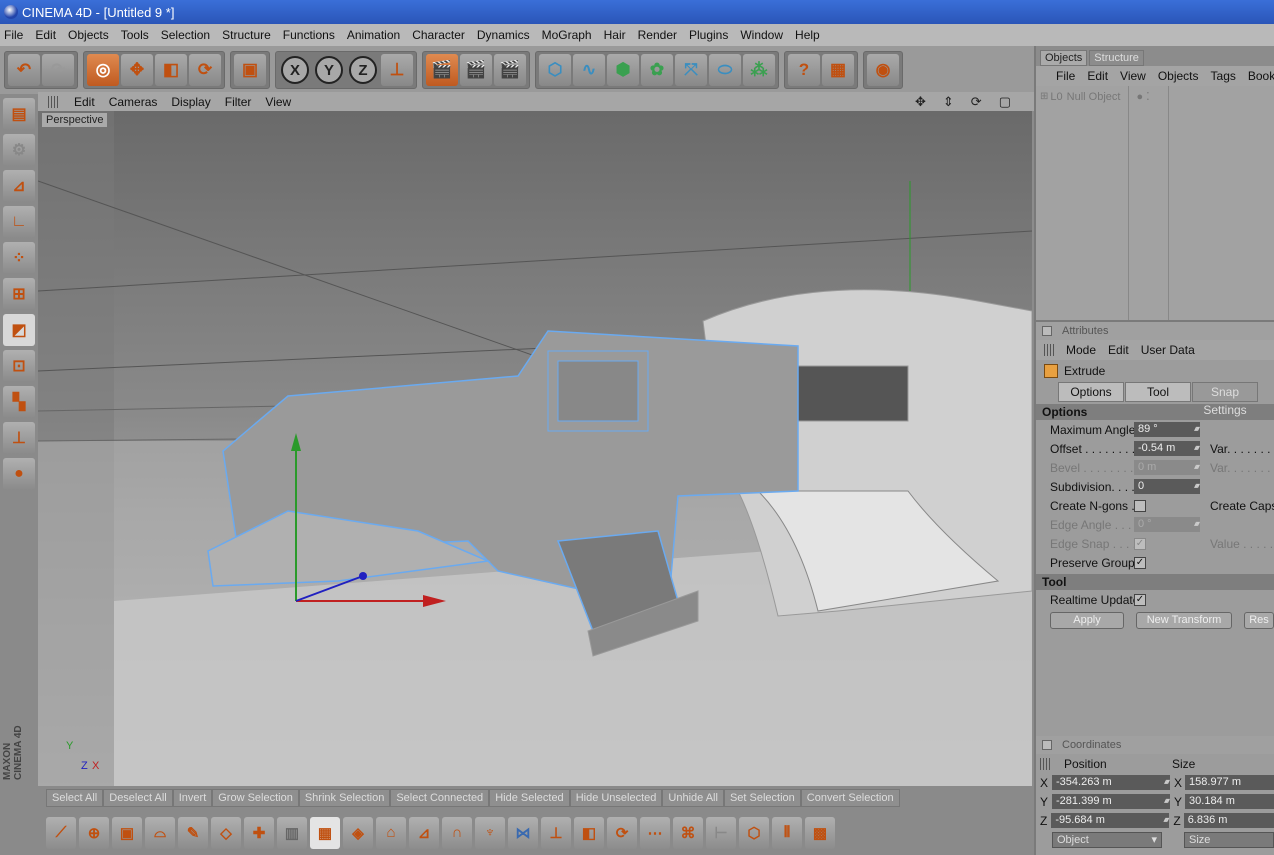 The image size is (1274, 855). What do you see at coordinates (1006, 101) in the screenshot?
I see `maximize-icon: ▢` at bounding box center [1006, 101].